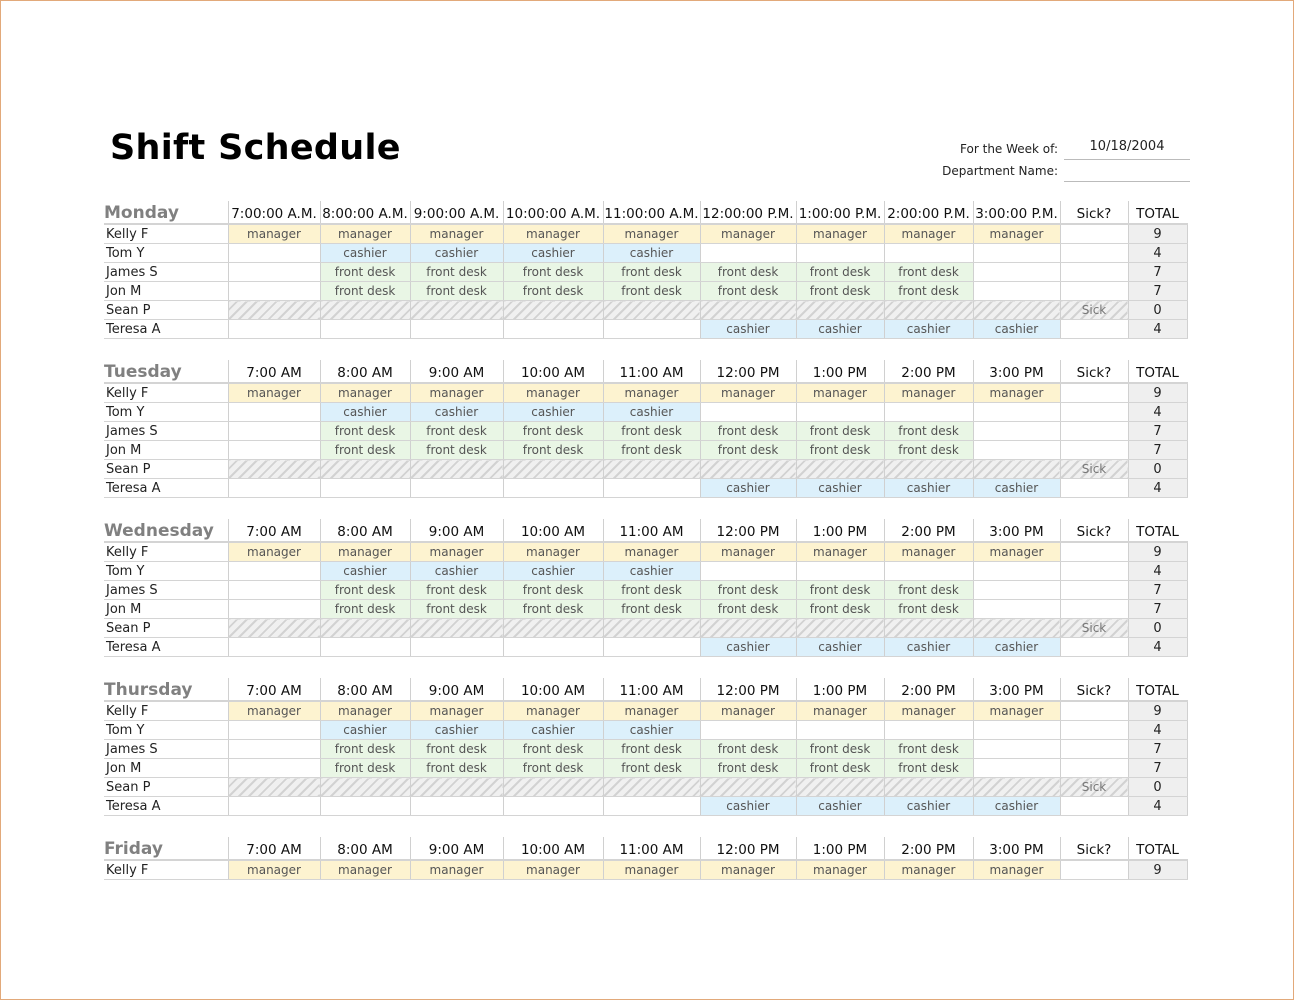  I want to click on employee-name: Teresa A, so click(166, 647).